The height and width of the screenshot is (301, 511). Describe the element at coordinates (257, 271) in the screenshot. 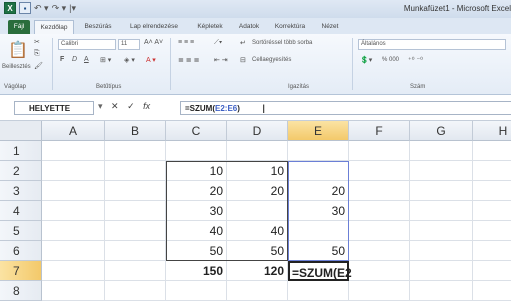

I see `cell-d7: 120` at that location.